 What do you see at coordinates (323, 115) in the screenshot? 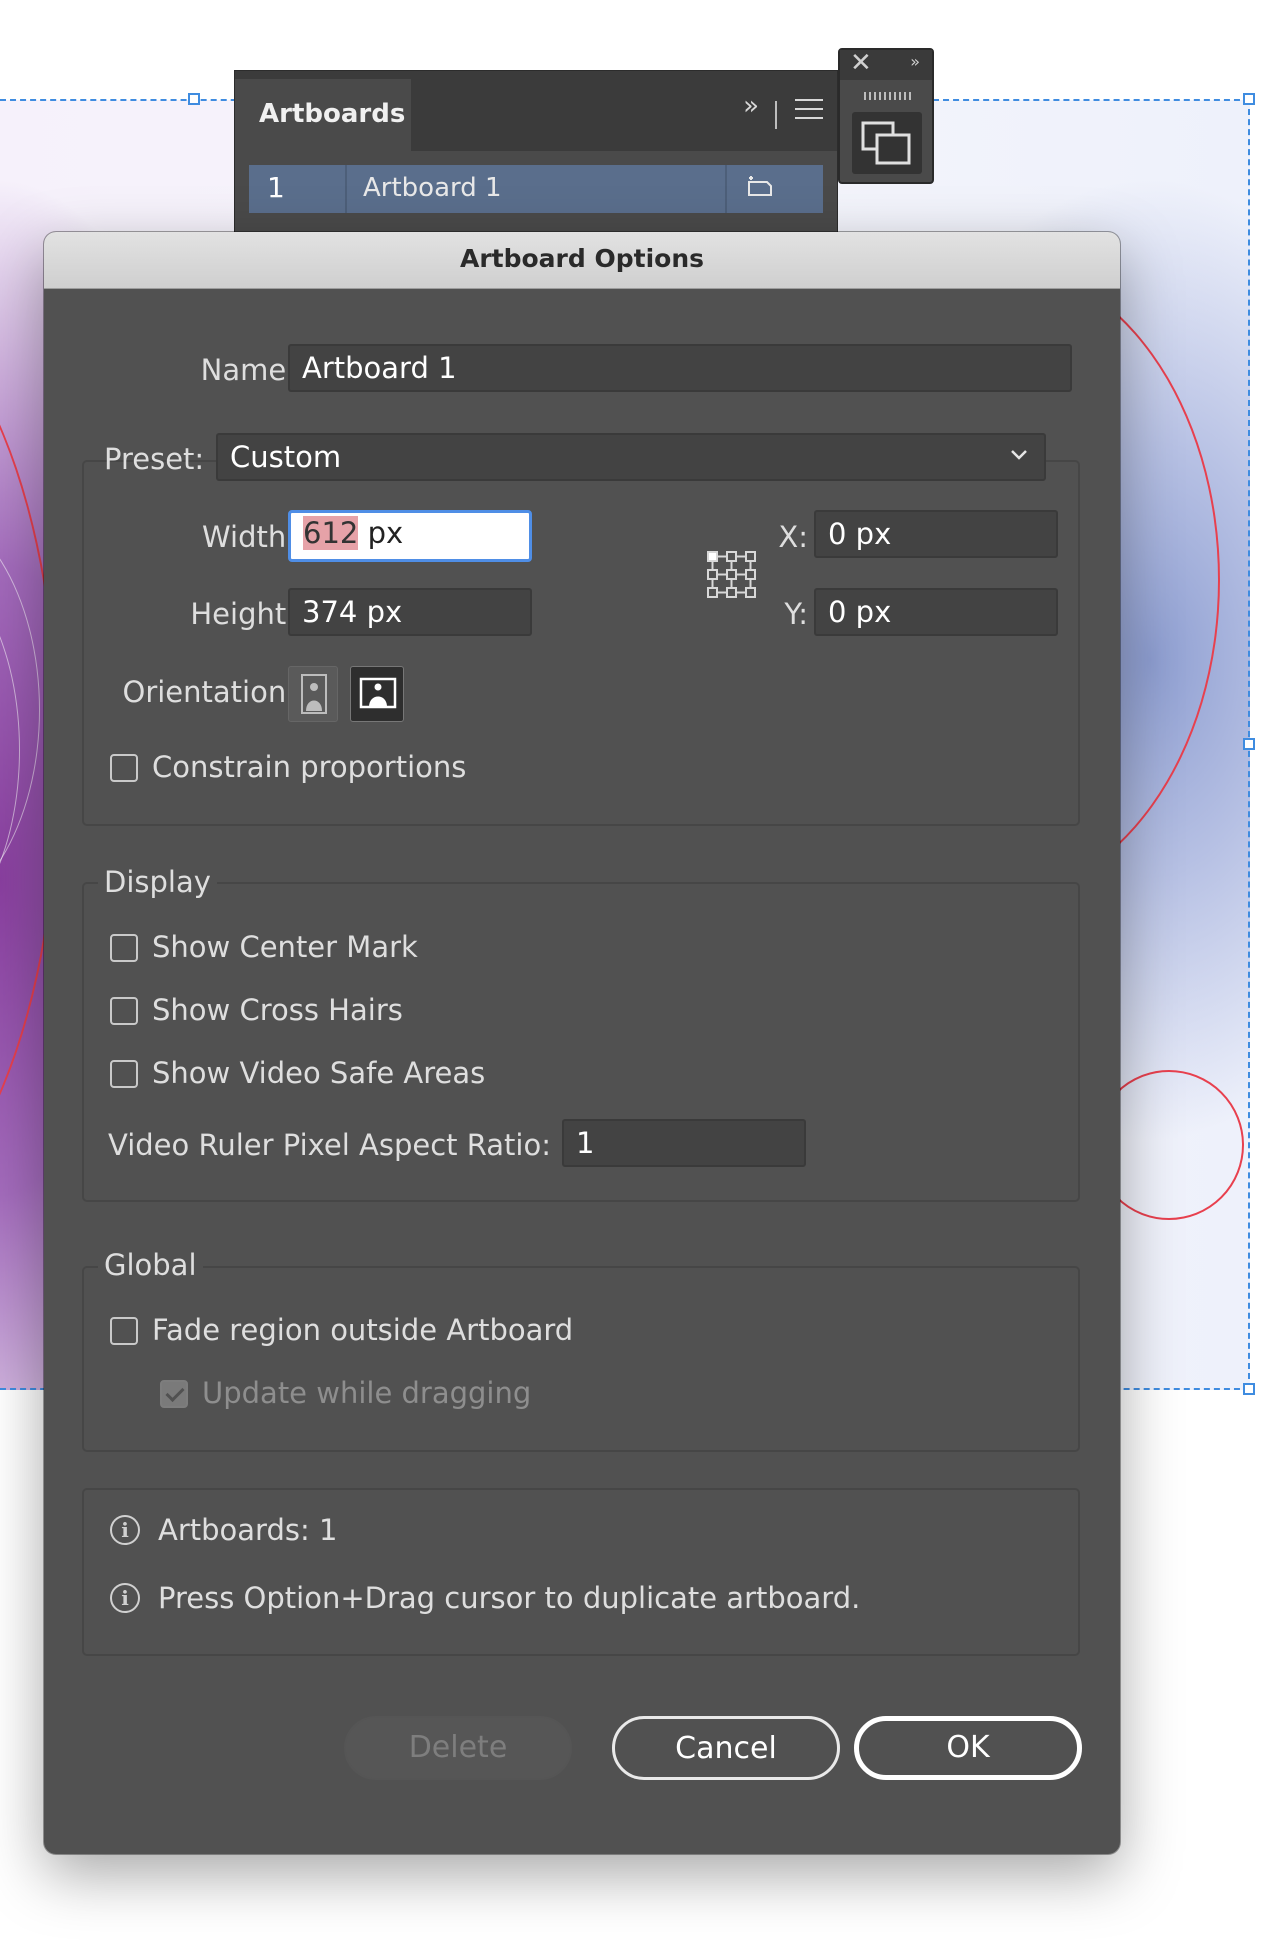
I see `tab-artboards: Artboards` at bounding box center [323, 115].